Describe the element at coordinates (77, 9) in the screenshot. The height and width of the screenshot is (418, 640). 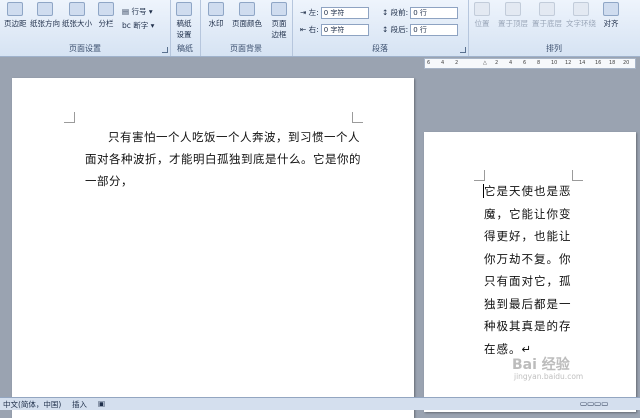
I see `paper-size-icon` at that location.